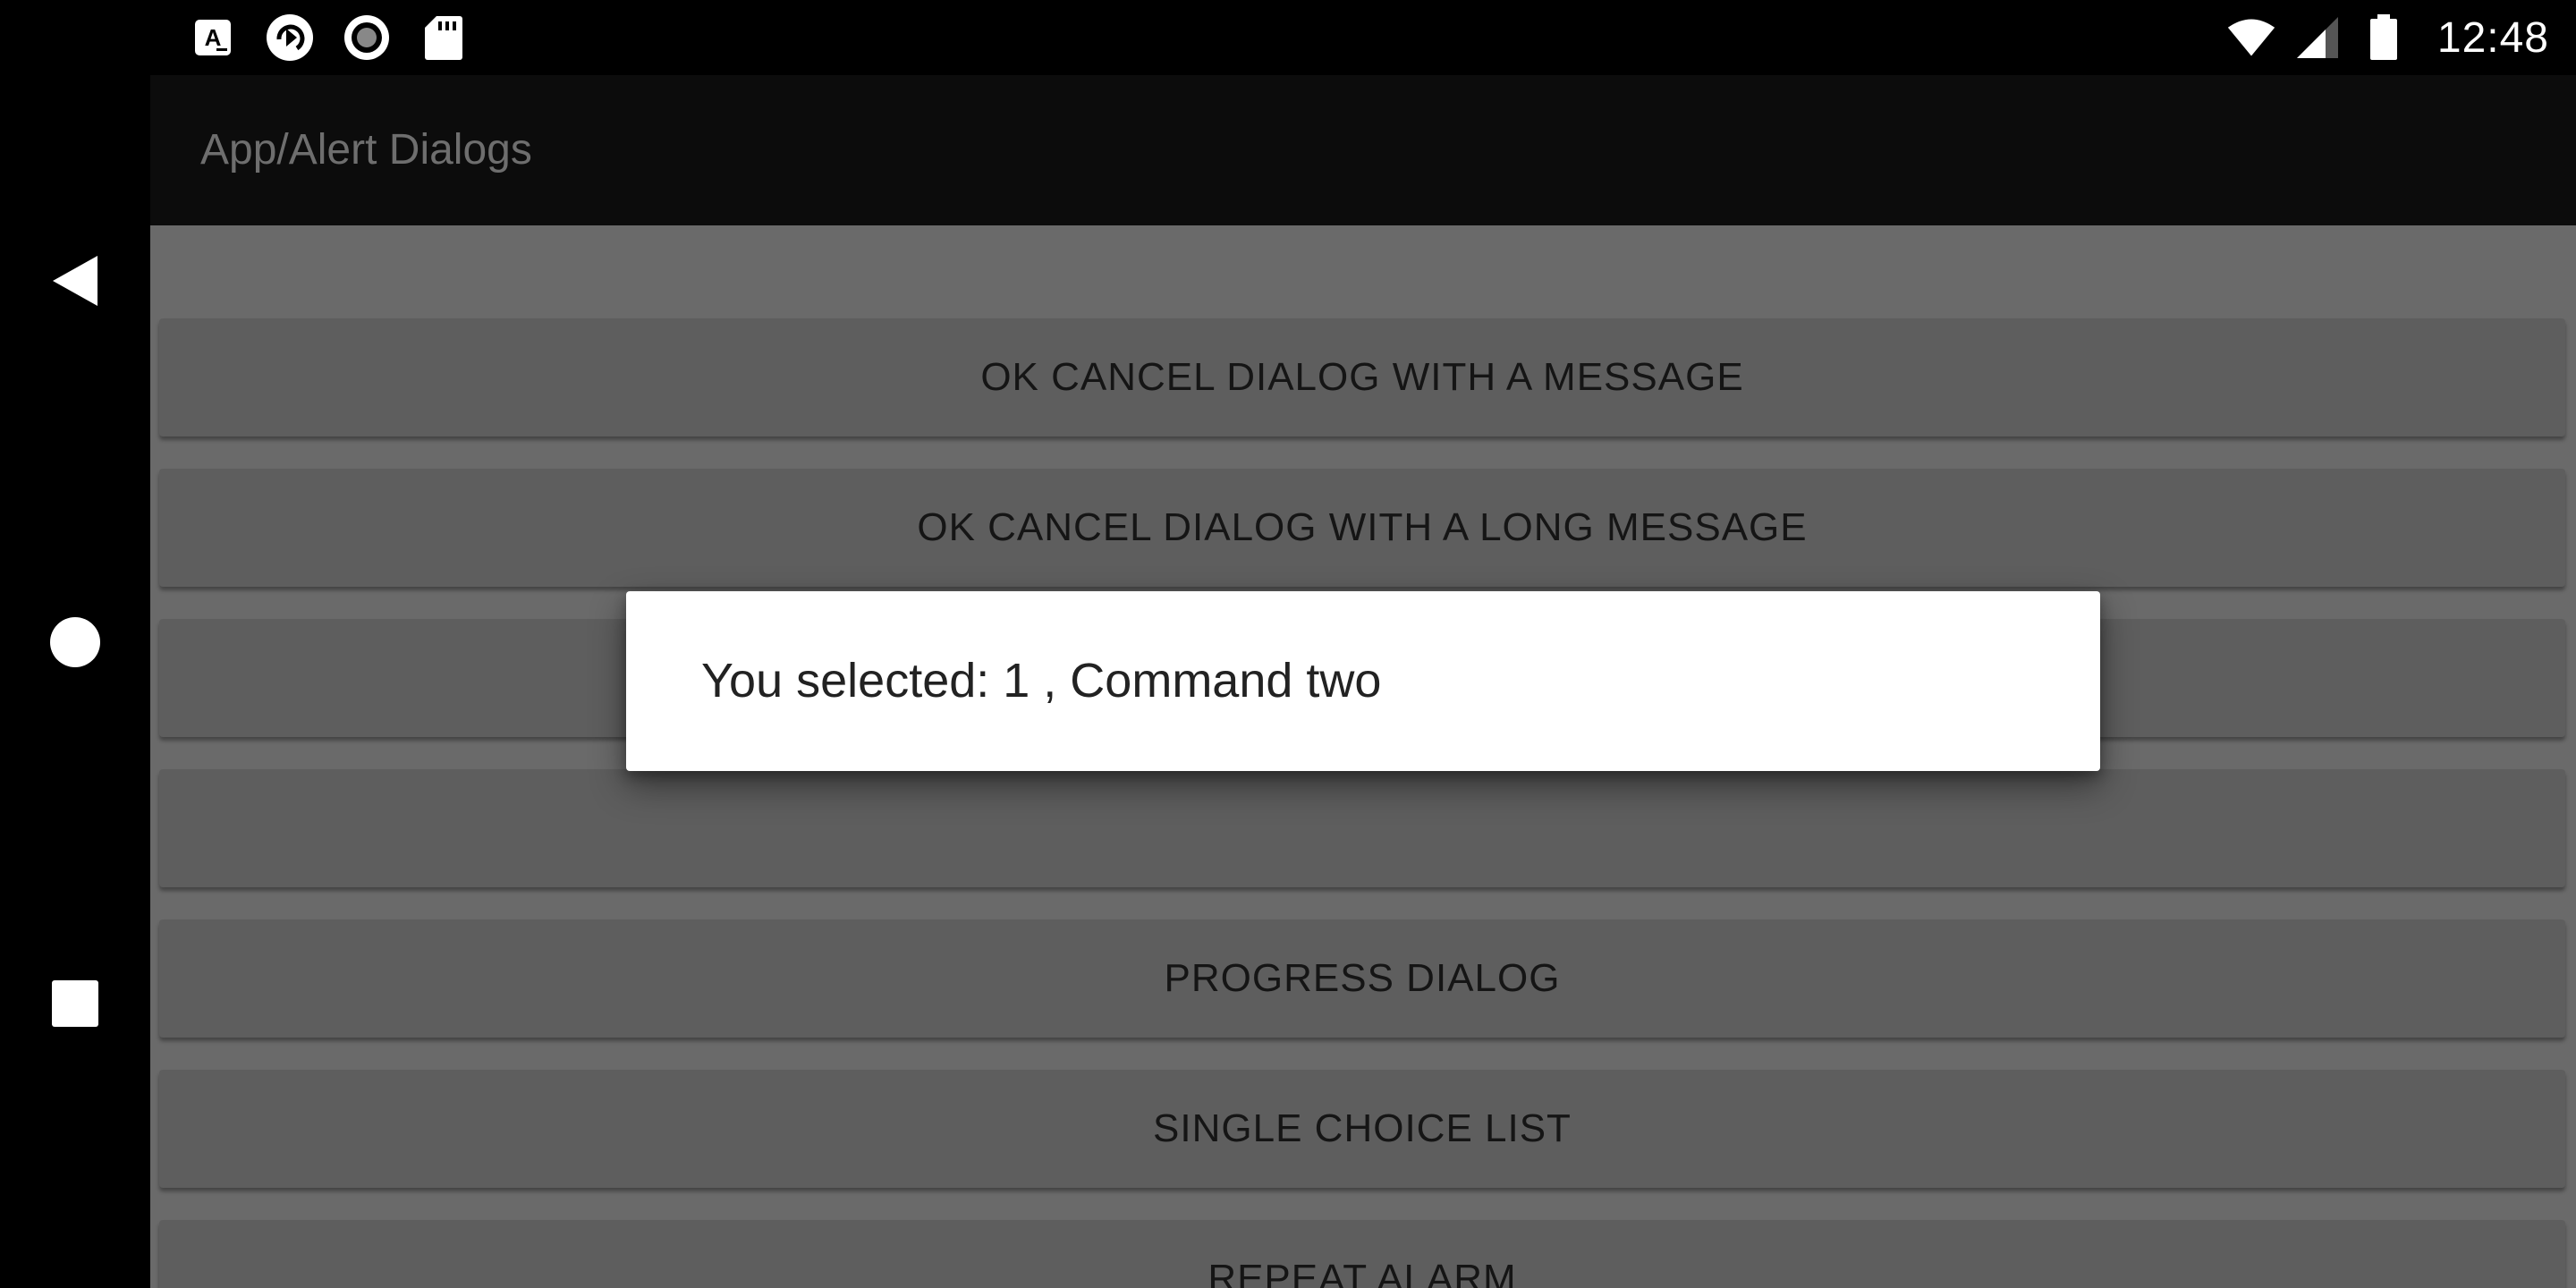  I want to click on list-dialog-button, so click(1362, 828).